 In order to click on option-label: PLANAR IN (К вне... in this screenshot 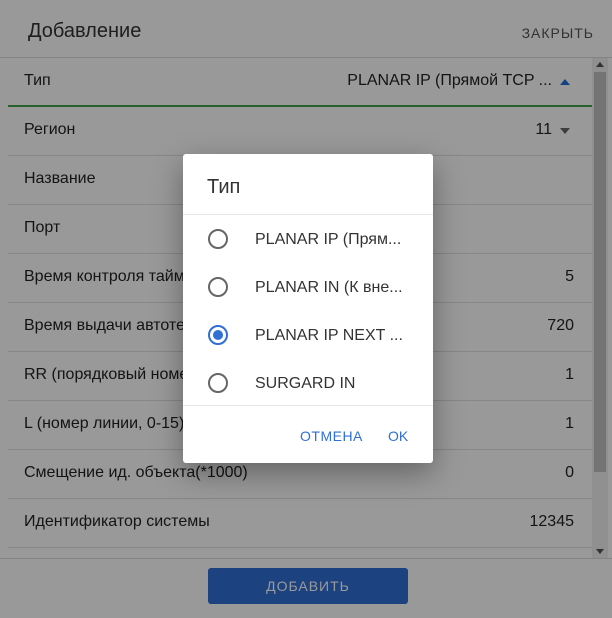, I will do `click(329, 287)`.